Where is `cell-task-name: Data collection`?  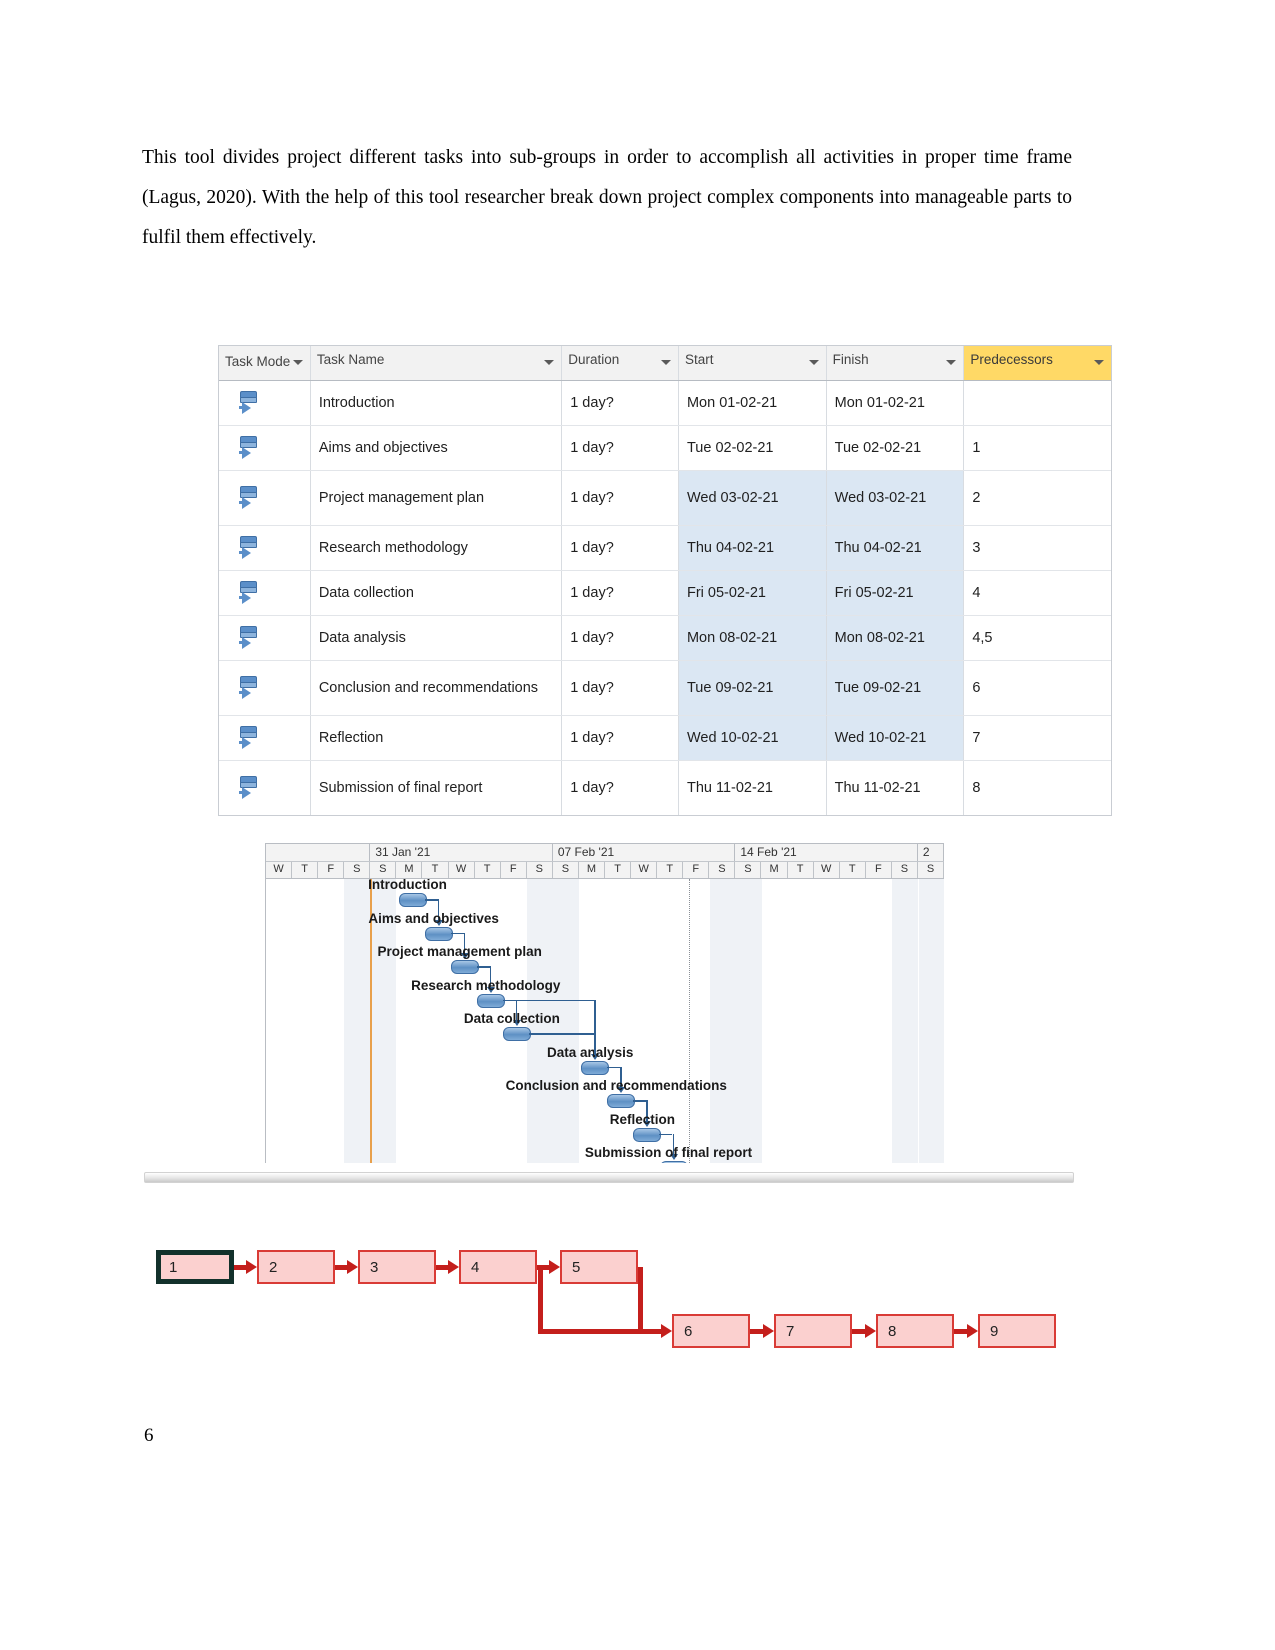
cell-task-name: Data collection is located at coordinates (437, 593).